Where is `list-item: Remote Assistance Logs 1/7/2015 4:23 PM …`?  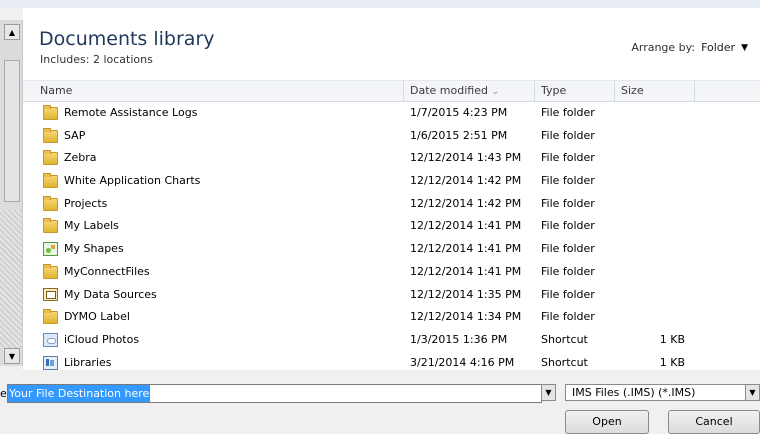 list-item: Remote Assistance Logs 1/7/2015 4:23 PM … is located at coordinates (391, 113).